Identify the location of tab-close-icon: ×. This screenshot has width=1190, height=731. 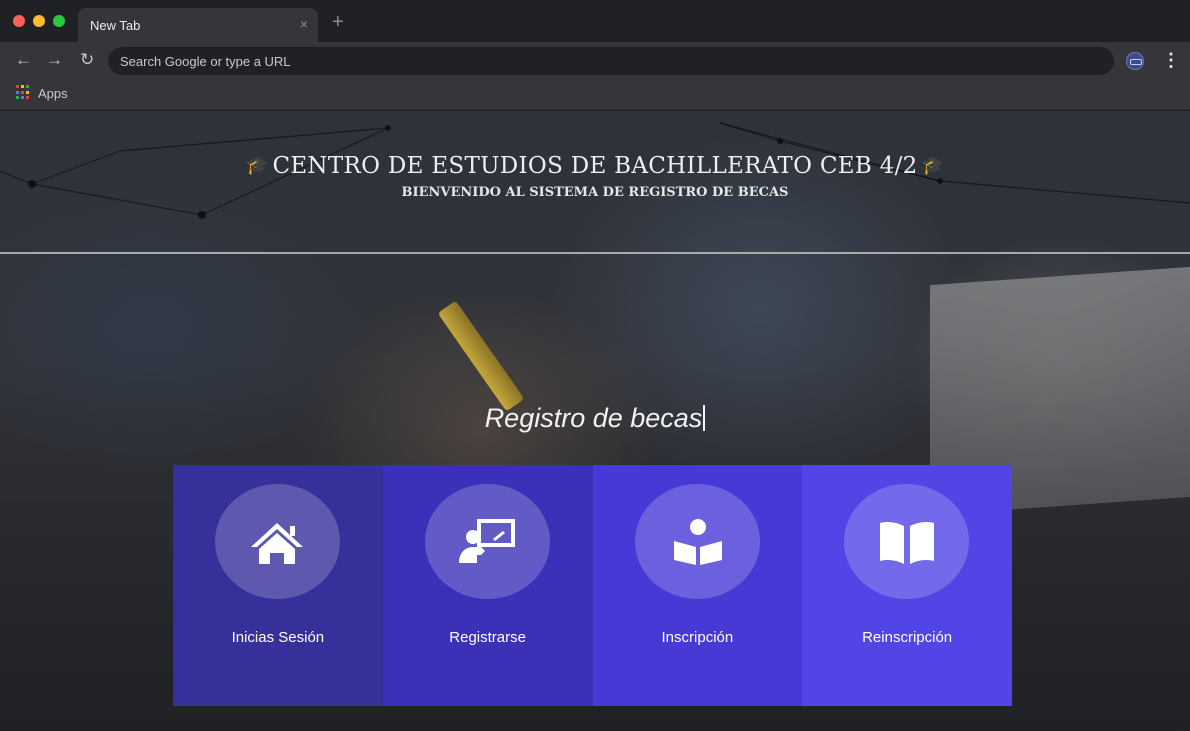
(304, 24).